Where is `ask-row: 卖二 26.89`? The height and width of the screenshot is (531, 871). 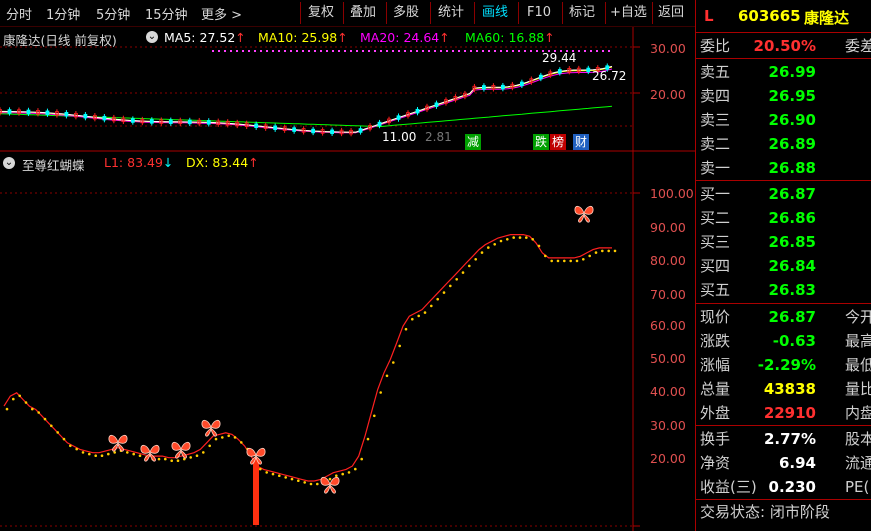 ask-row: 卖二 26.89 is located at coordinates (783, 144).